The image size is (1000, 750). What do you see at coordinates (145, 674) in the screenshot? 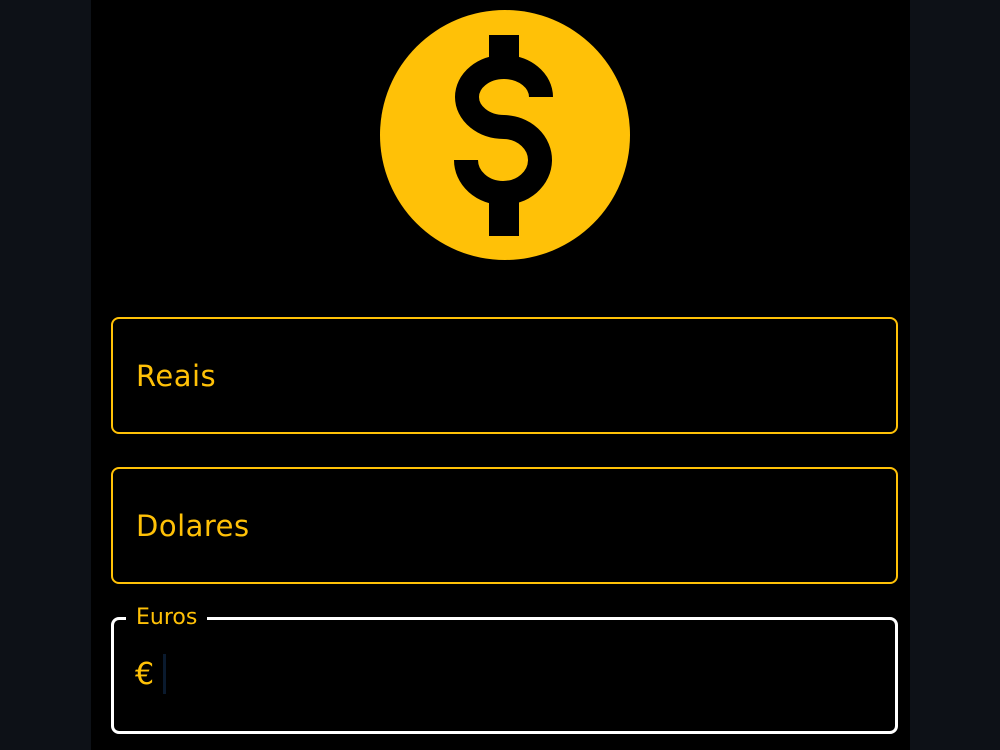
I see `euro-prefix: €` at bounding box center [145, 674].